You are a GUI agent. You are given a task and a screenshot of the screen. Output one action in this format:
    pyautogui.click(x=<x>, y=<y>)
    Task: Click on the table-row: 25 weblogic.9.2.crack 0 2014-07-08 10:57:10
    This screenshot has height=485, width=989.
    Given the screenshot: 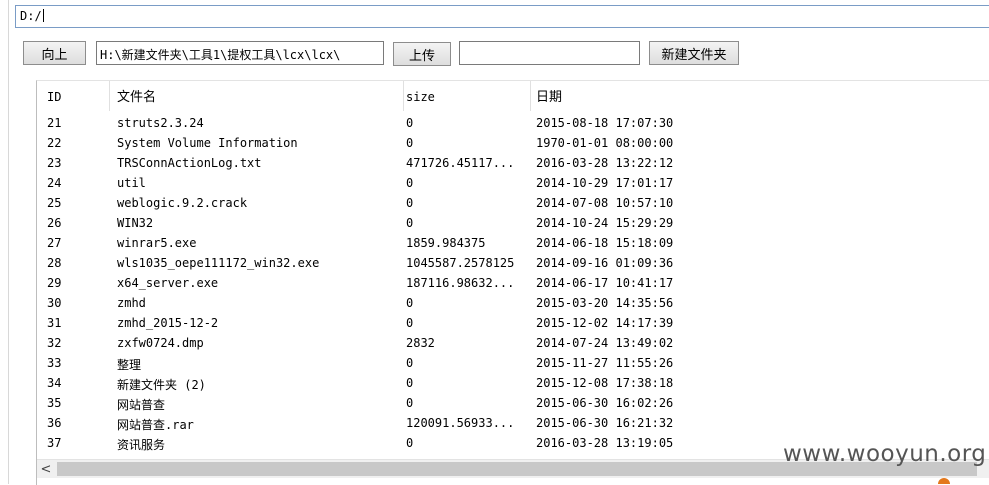 What is the action you would take?
    pyautogui.click(x=513, y=204)
    